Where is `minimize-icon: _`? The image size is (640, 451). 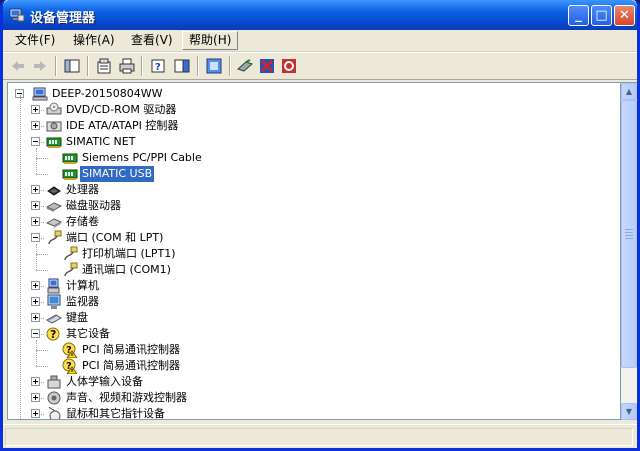 minimize-icon: _ is located at coordinates (578, 15).